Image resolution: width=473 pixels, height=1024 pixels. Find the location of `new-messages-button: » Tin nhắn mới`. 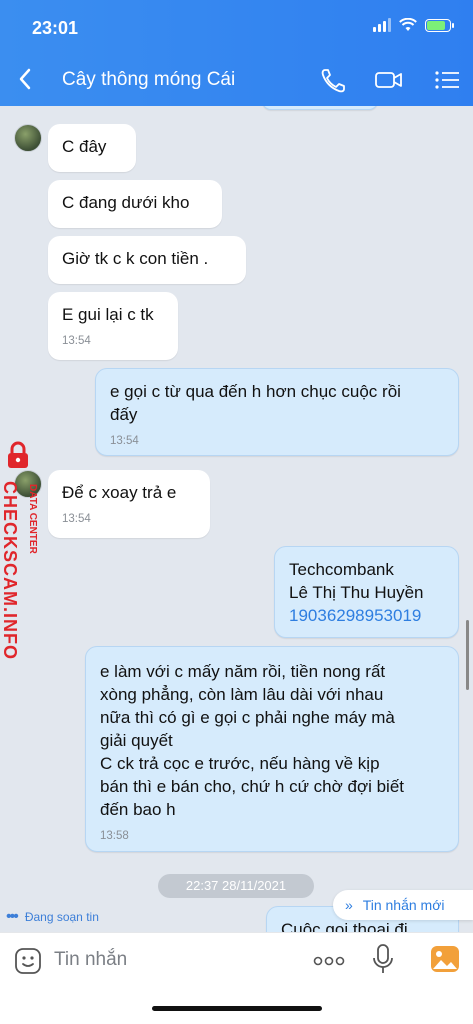

new-messages-button: » Tin nhắn mới is located at coordinates (403, 905).